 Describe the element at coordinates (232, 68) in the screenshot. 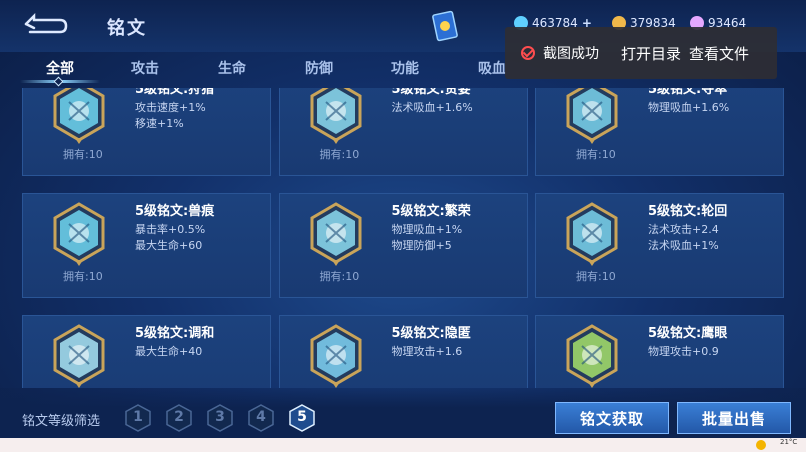

I see `tab-health: 生命` at that location.